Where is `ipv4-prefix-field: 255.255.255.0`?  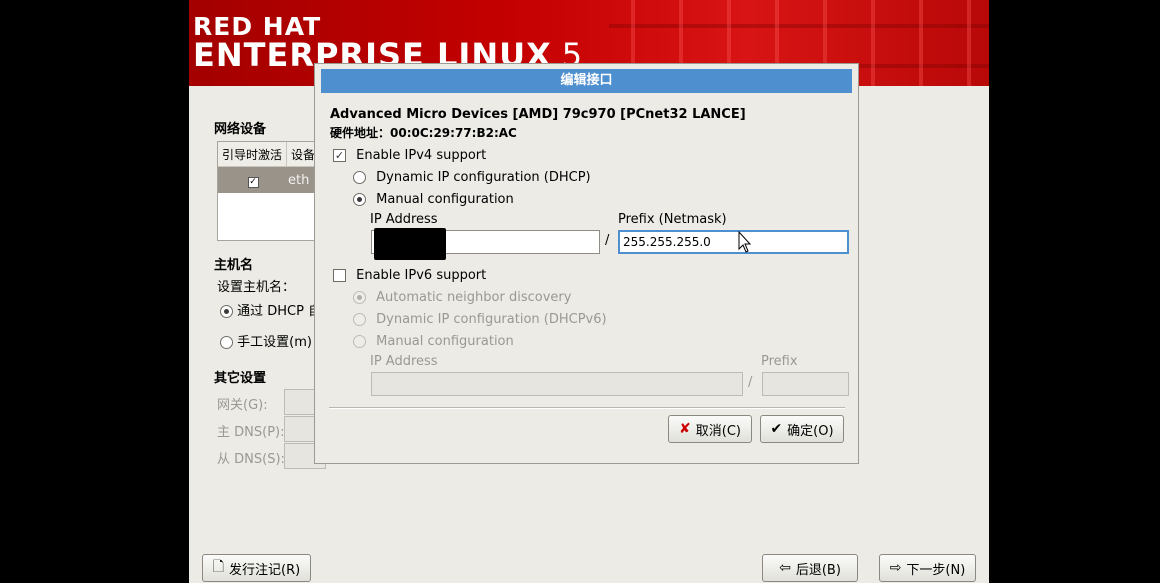
ipv4-prefix-field: 255.255.255.0 is located at coordinates (733, 242).